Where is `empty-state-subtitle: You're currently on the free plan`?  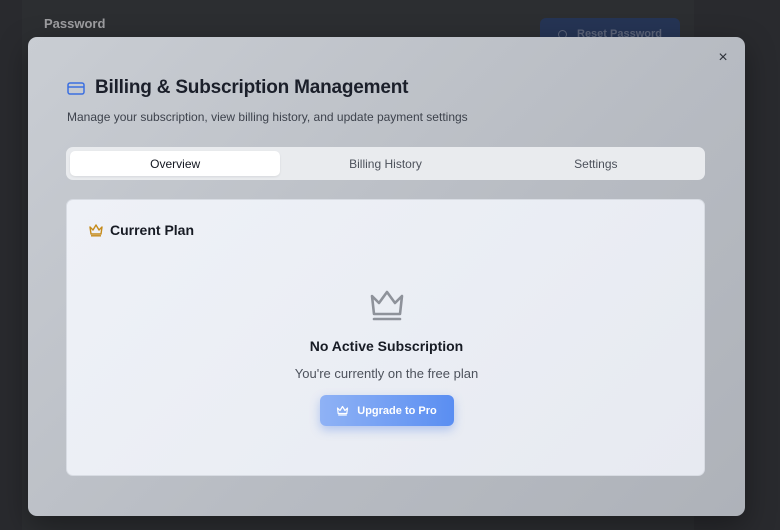
empty-state-subtitle: You're currently on the free plan is located at coordinates (386, 373).